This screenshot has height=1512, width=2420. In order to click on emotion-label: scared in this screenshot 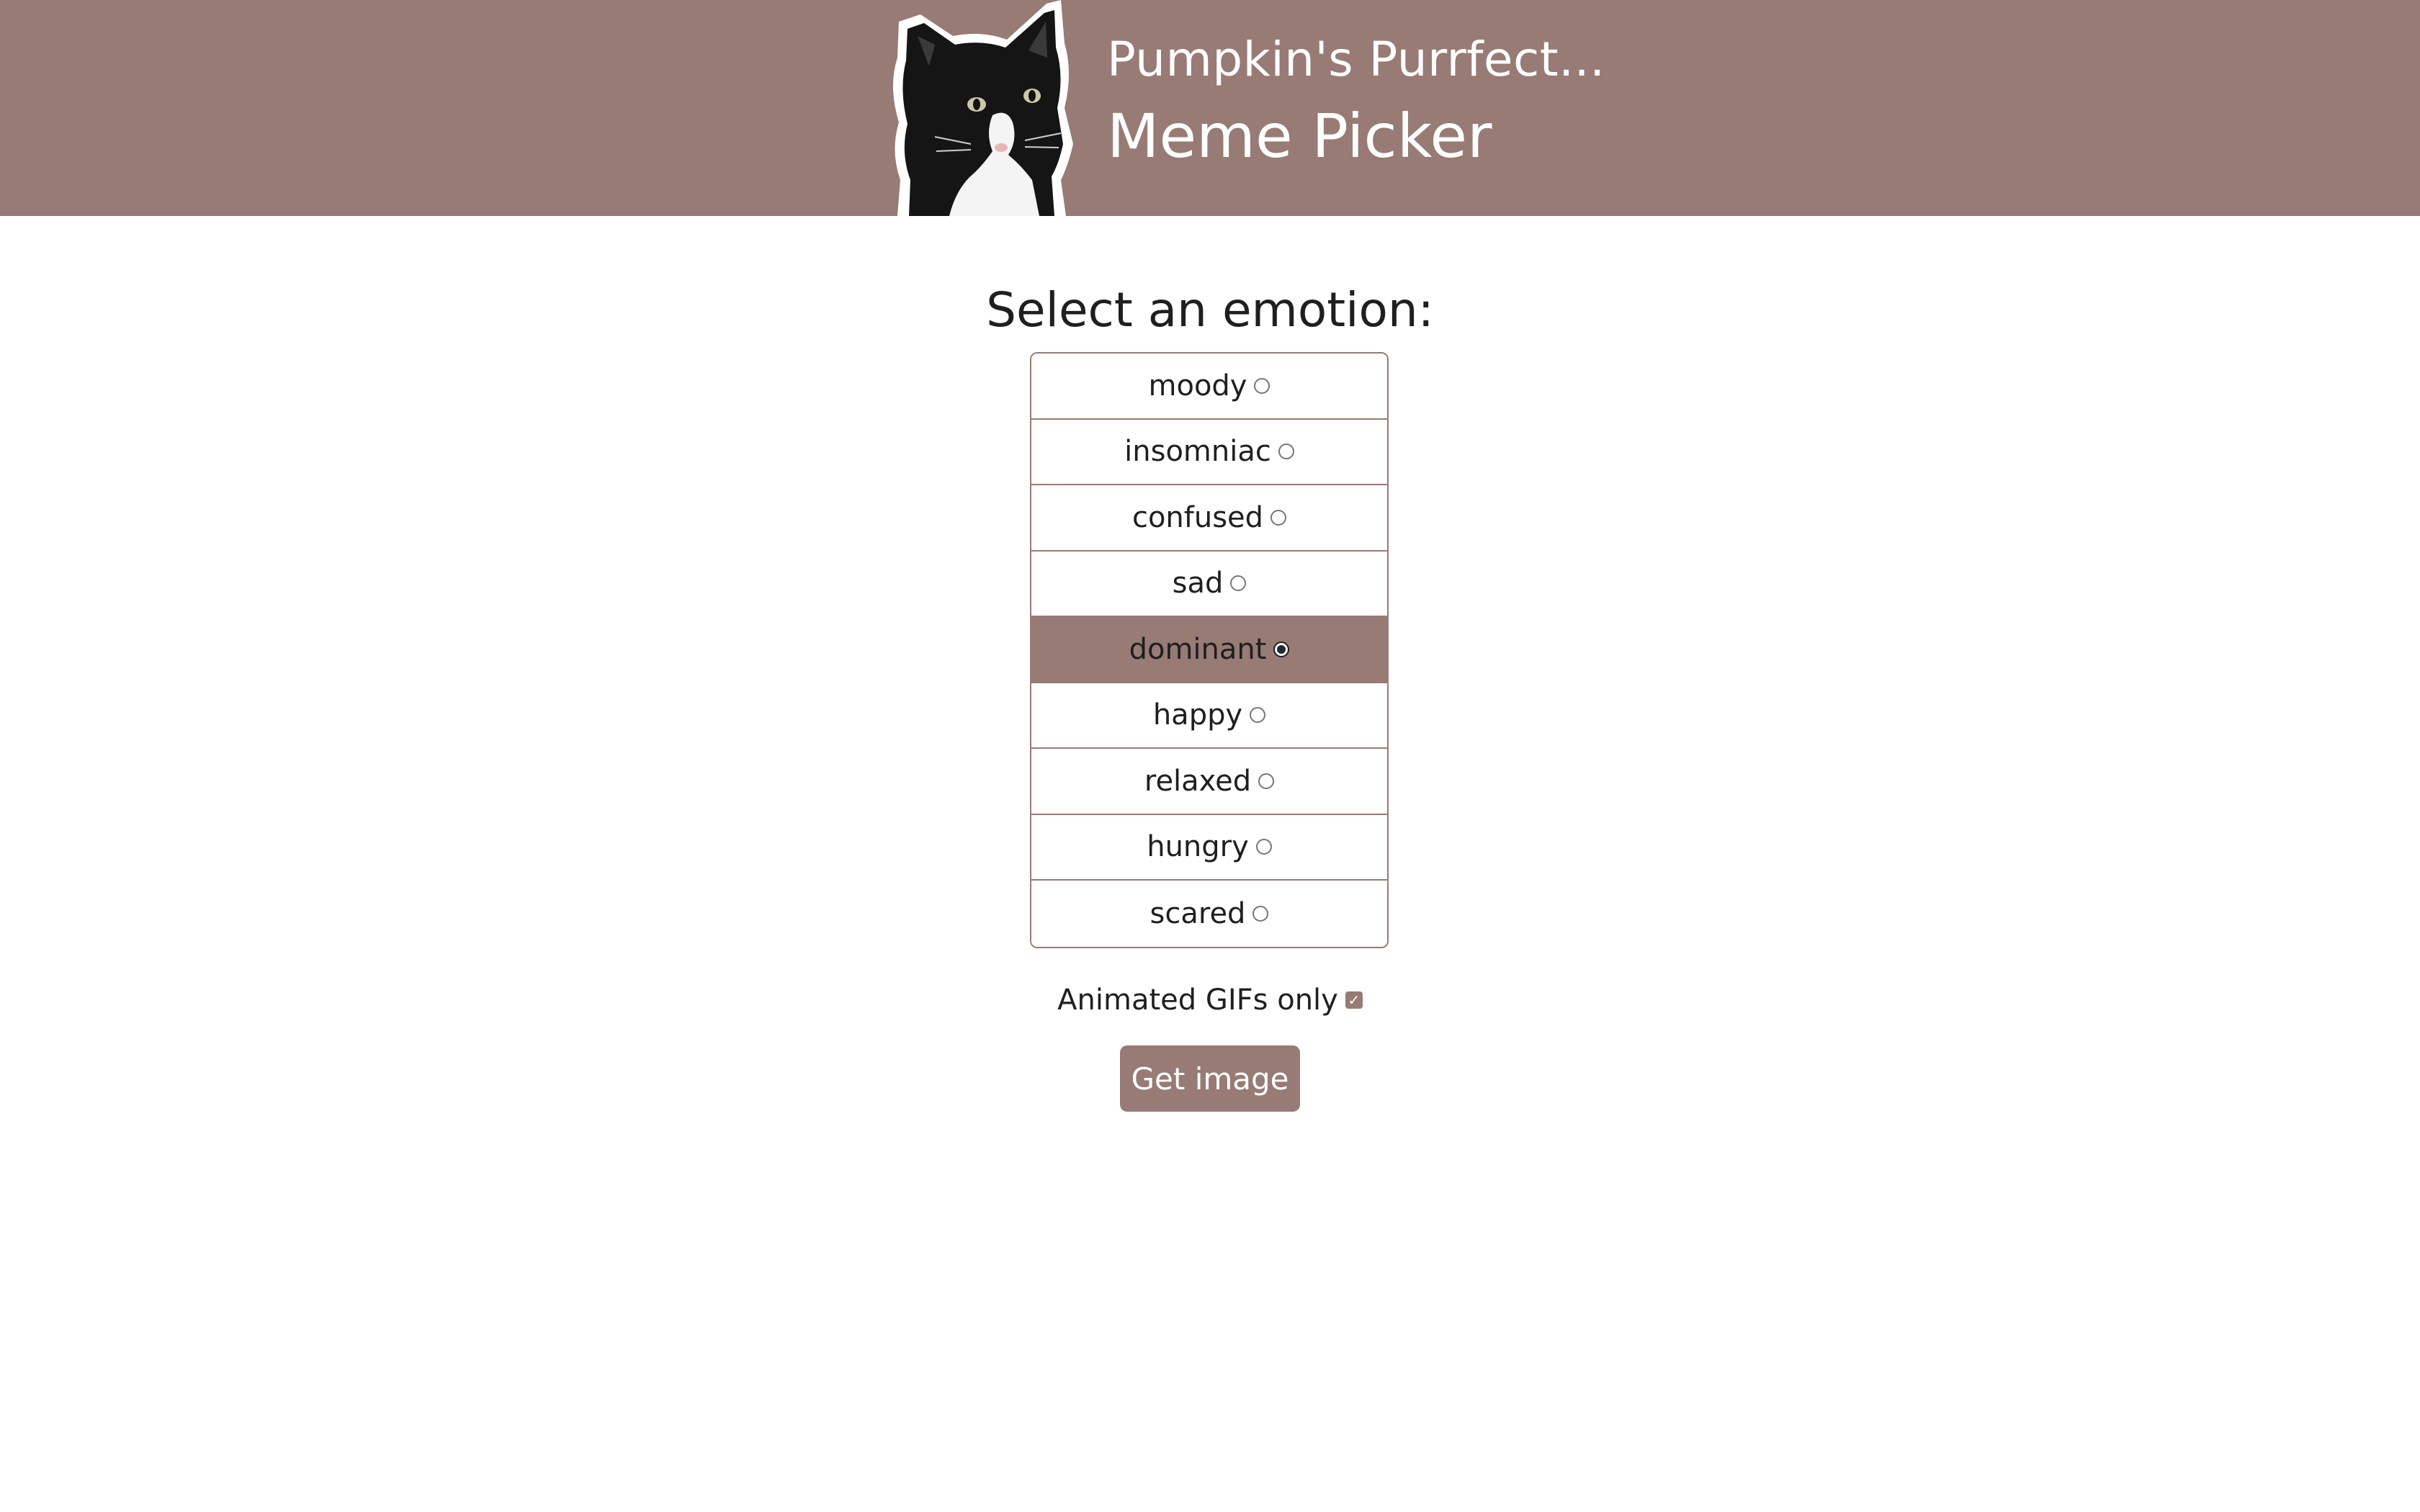, I will do `click(1198, 913)`.